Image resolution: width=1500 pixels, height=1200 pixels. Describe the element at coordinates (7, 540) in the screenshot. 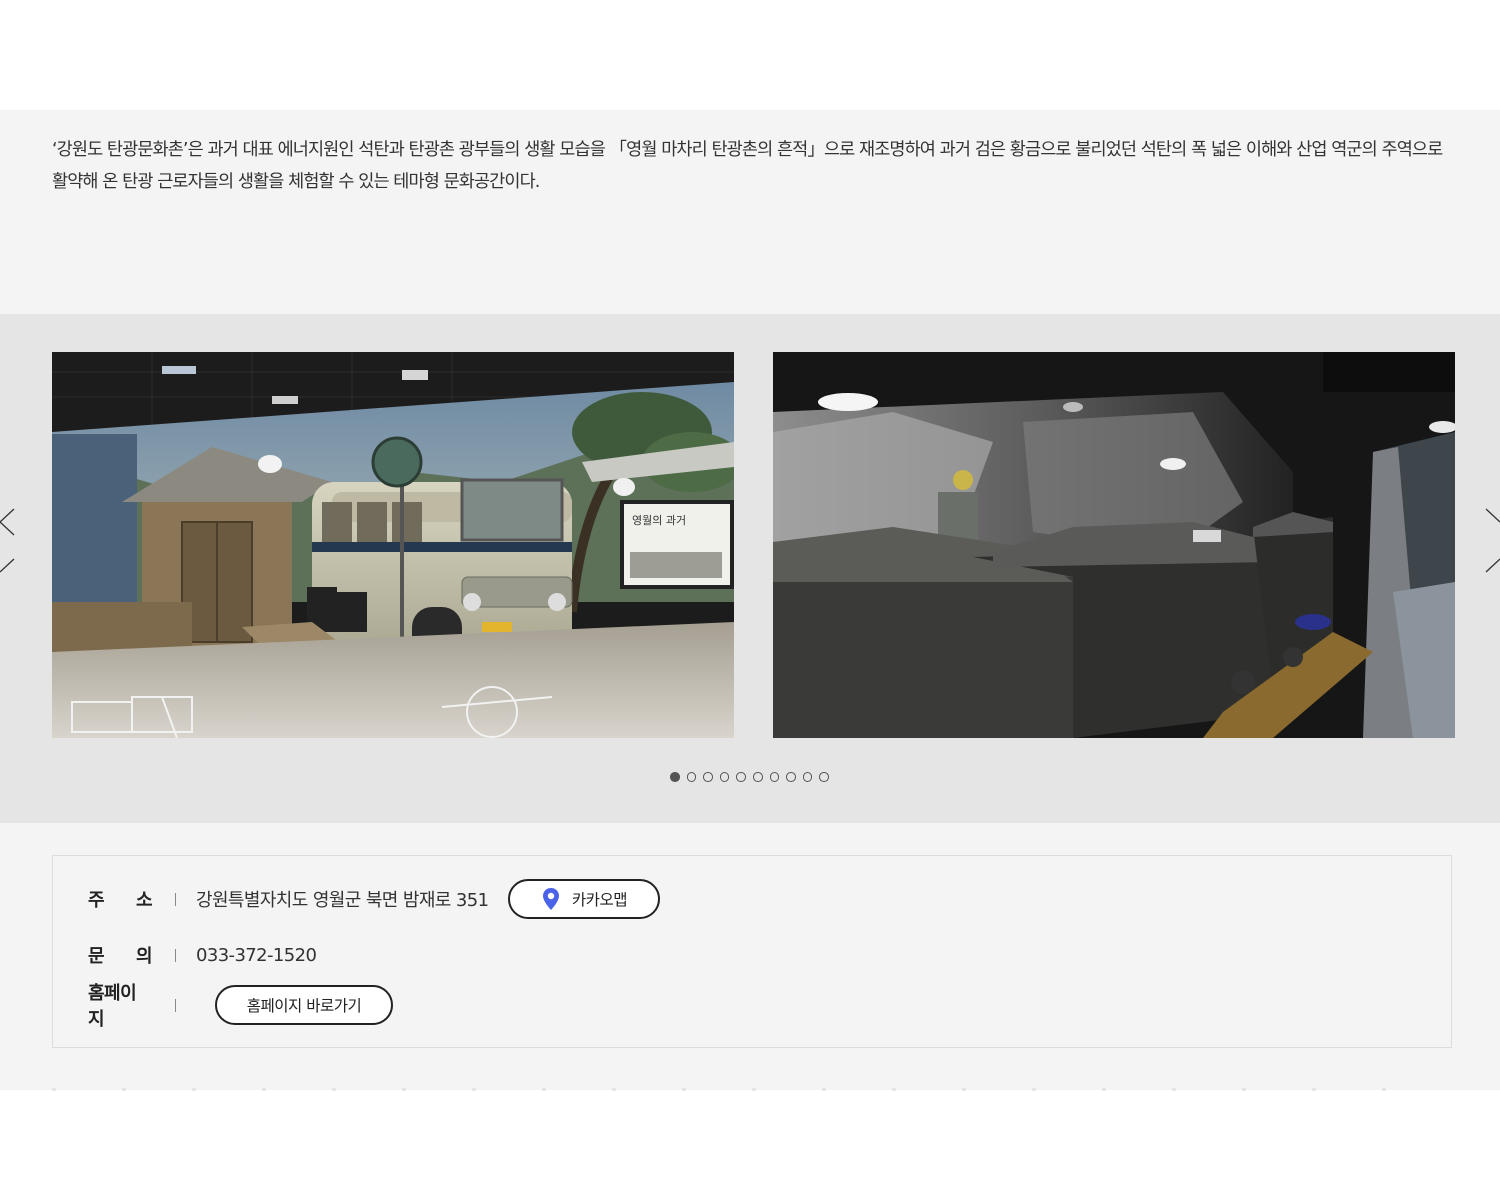

I see `chevron-left-icon` at that location.